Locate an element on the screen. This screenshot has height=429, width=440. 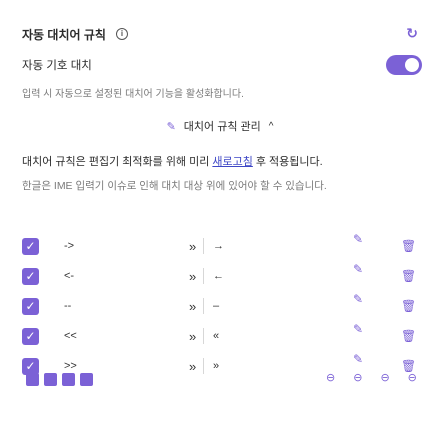
rule-toolbar is located at coordinates (59, 379).